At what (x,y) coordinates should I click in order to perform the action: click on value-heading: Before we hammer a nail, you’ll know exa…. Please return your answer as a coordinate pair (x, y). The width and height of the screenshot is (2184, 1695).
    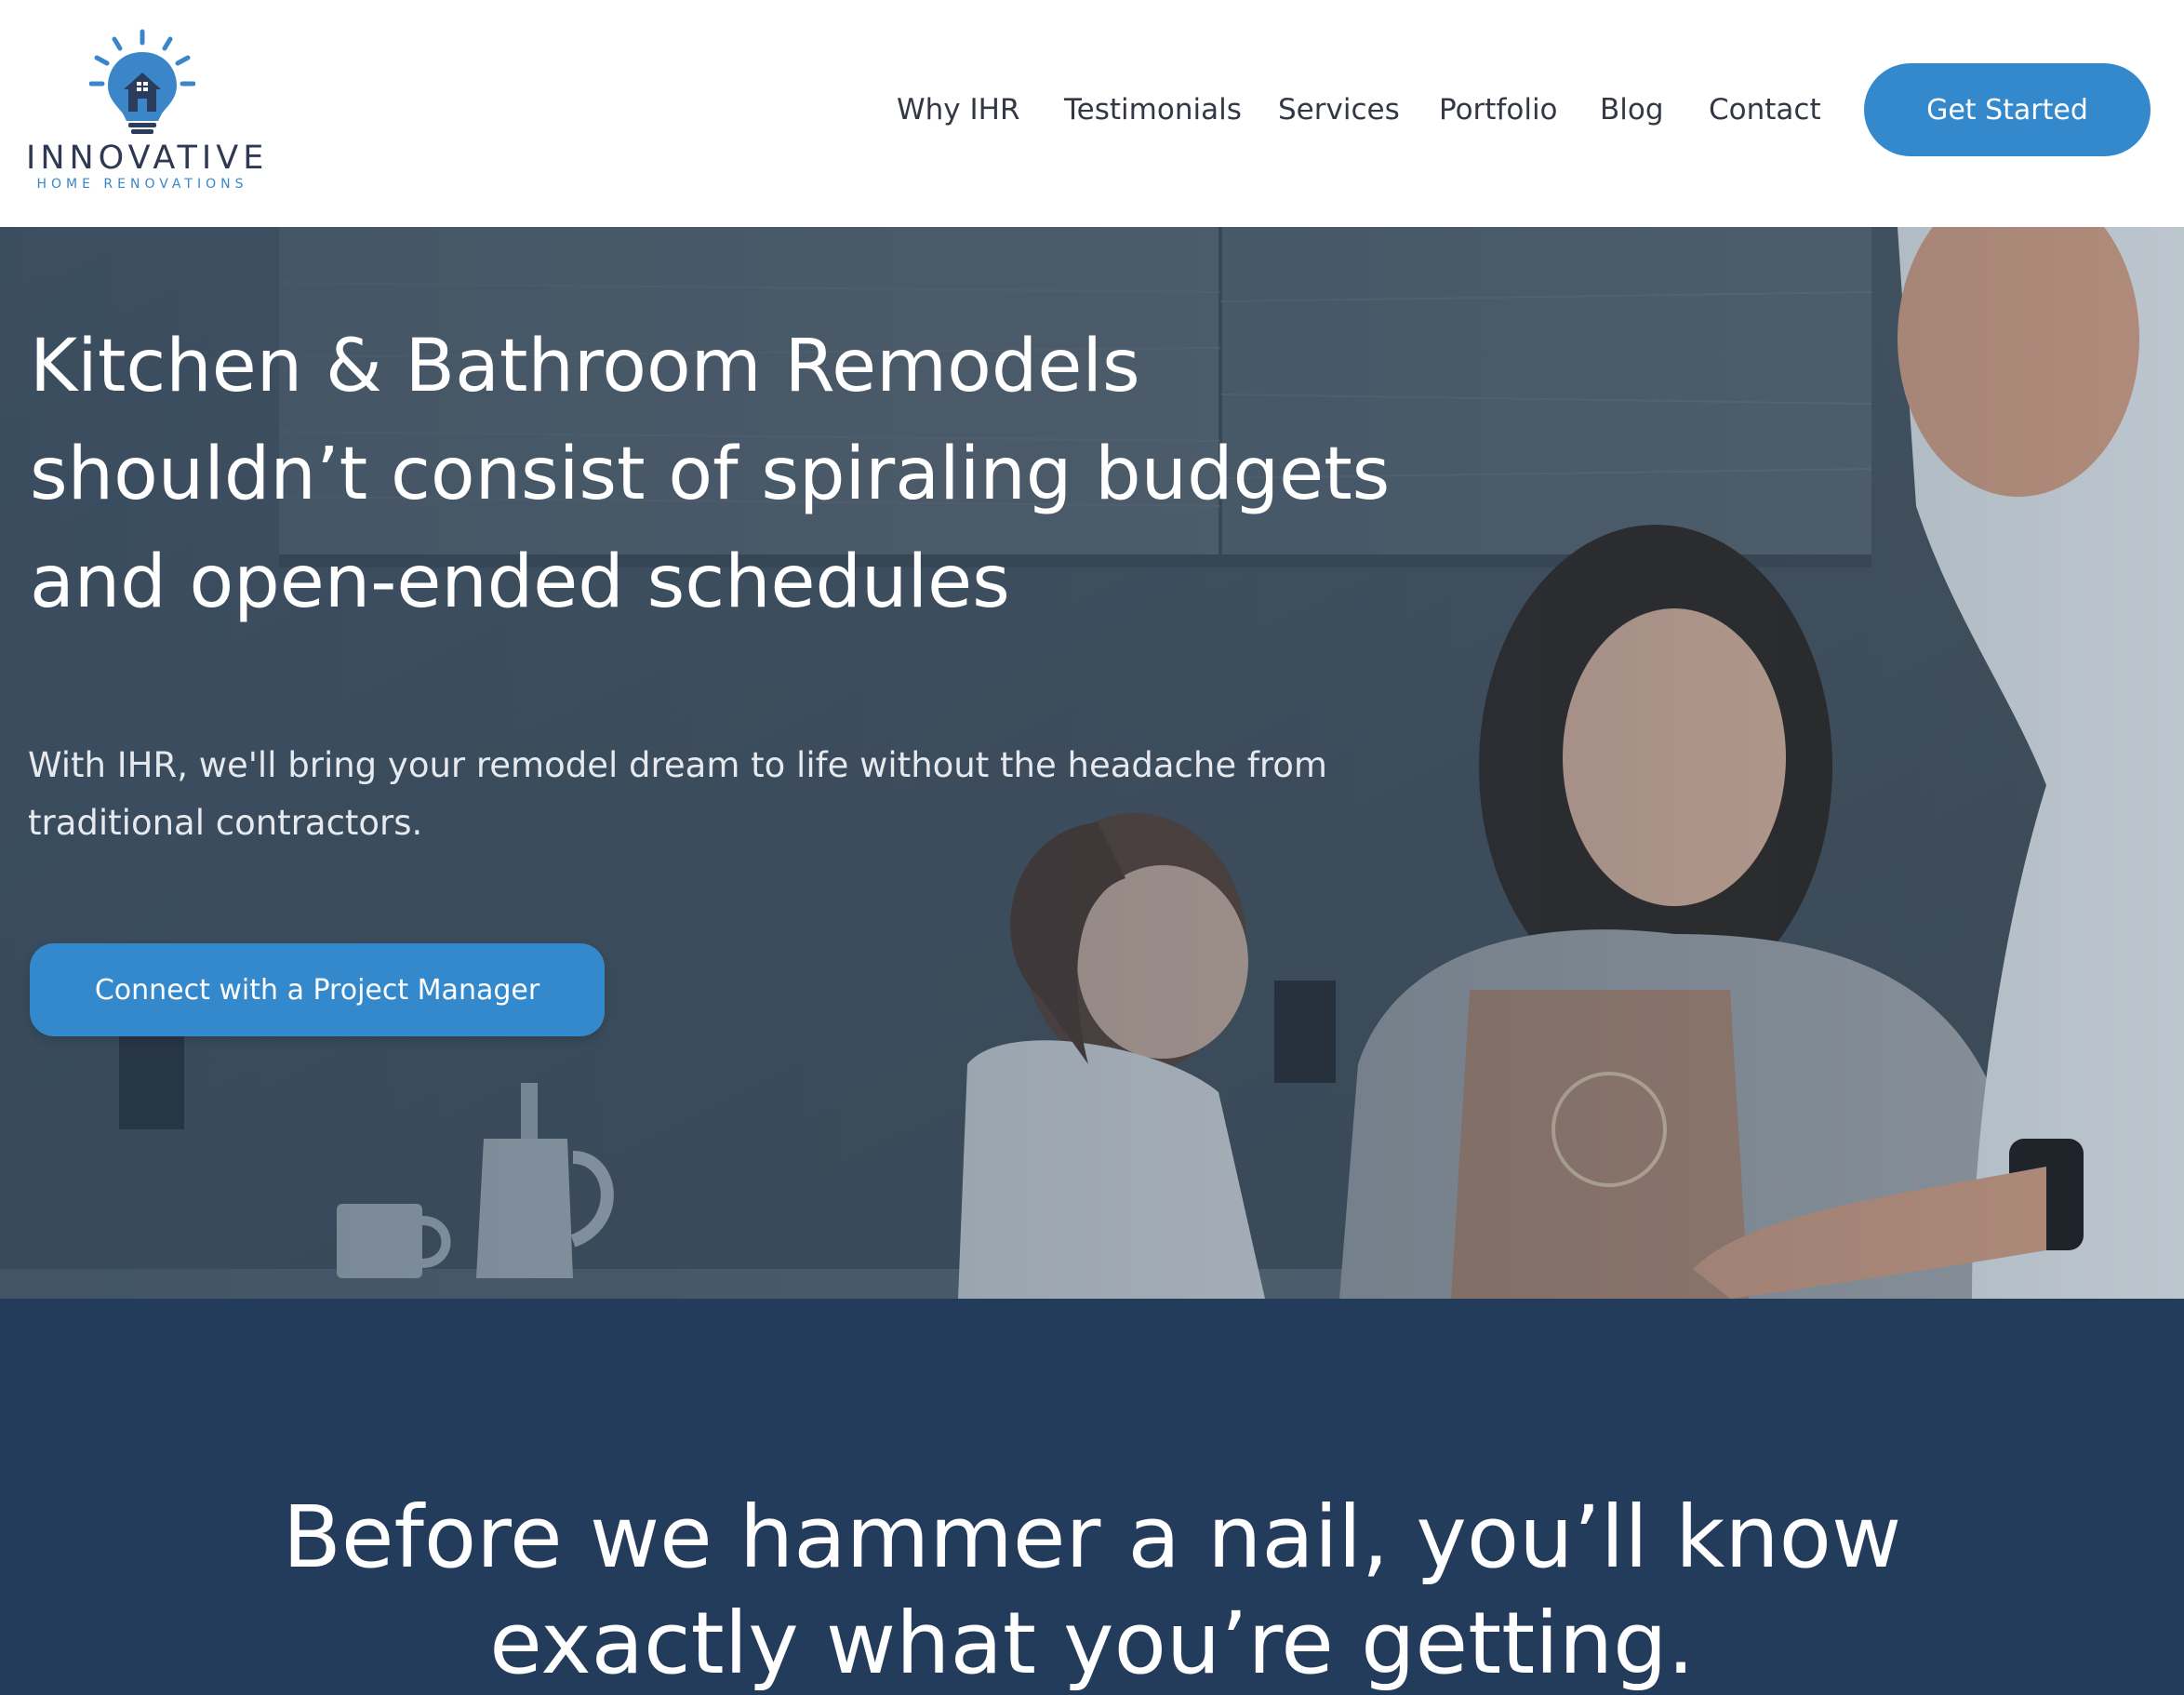
    Looking at the image, I should click on (1092, 1590).